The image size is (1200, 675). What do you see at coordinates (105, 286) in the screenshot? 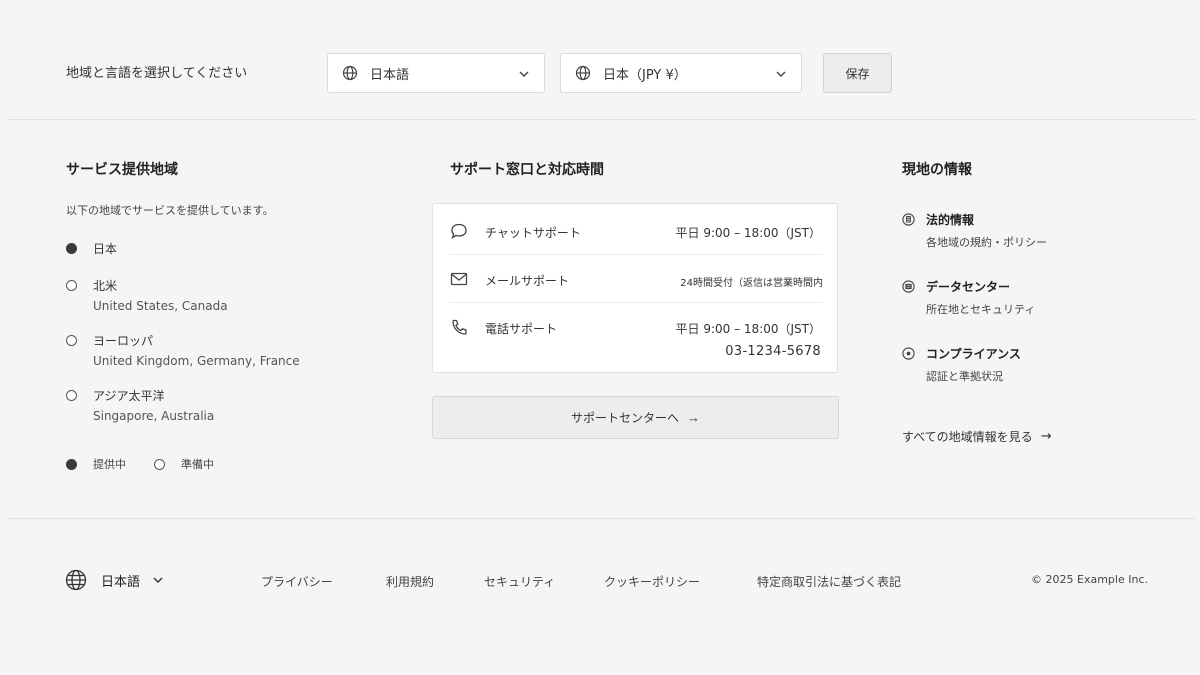
I see `area-name: 北米` at bounding box center [105, 286].